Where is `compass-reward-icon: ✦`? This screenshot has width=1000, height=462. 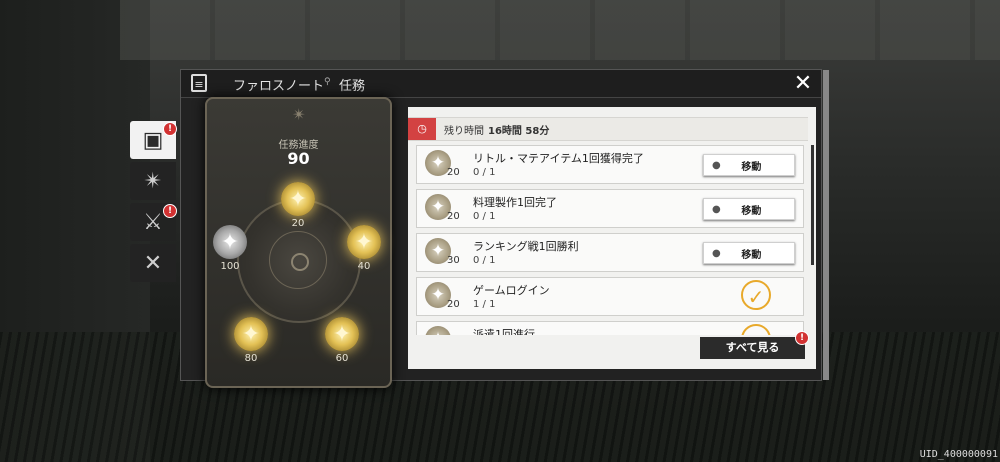 compass-reward-icon: ✦ is located at coordinates (438, 330).